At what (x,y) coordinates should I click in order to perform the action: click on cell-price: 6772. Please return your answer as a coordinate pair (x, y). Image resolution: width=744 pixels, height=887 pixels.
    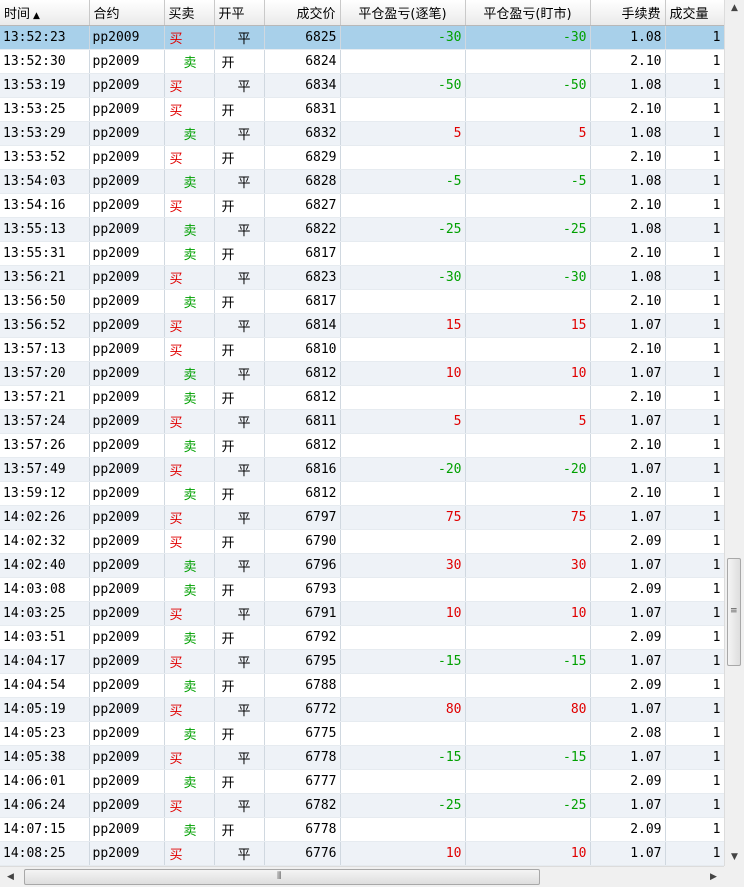
    Looking at the image, I should click on (302, 709).